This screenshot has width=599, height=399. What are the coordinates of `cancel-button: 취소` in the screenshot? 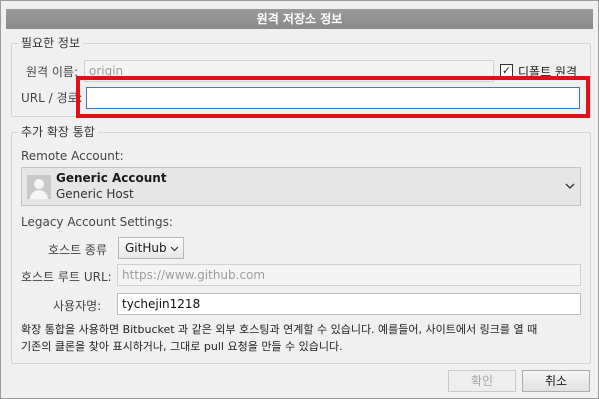 It's located at (556, 381).